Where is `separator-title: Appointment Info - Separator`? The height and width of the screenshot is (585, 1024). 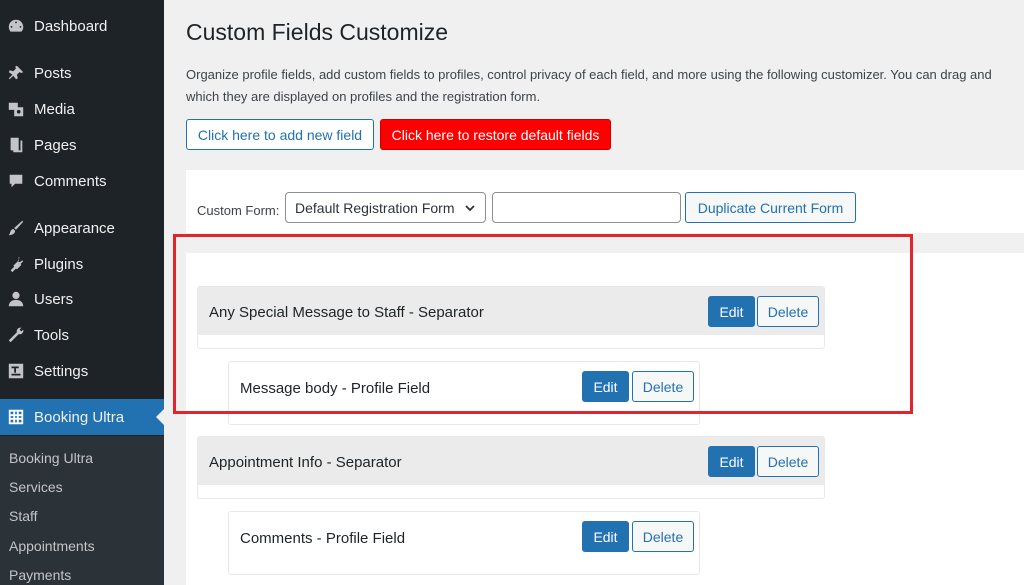 separator-title: Appointment Info - Separator is located at coordinates (305, 462).